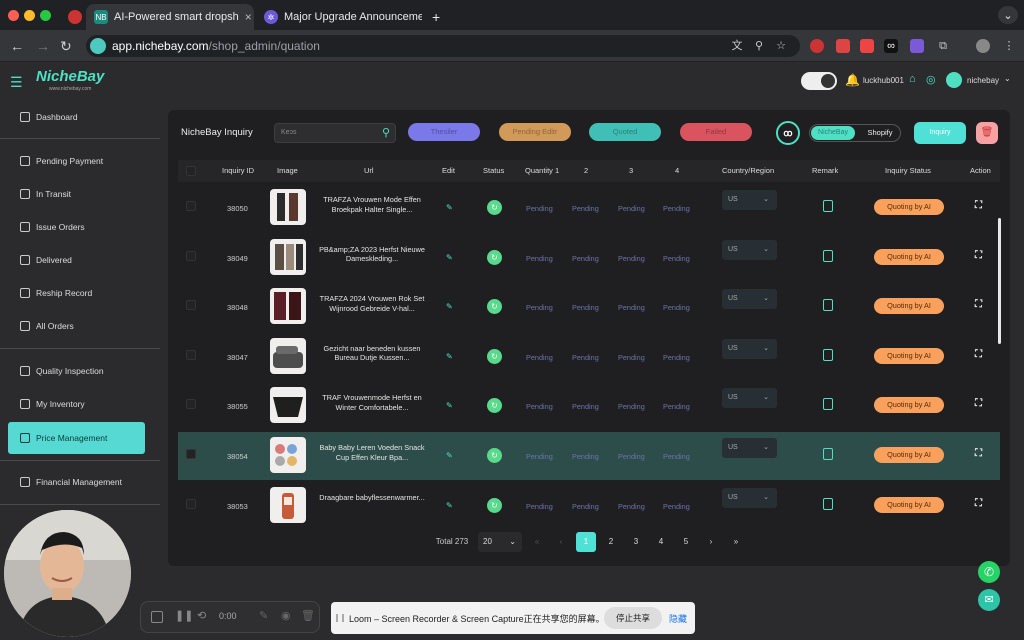  What do you see at coordinates (912, 79) in the screenshot?
I see `store-icon: ⌂` at bounding box center [912, 79].